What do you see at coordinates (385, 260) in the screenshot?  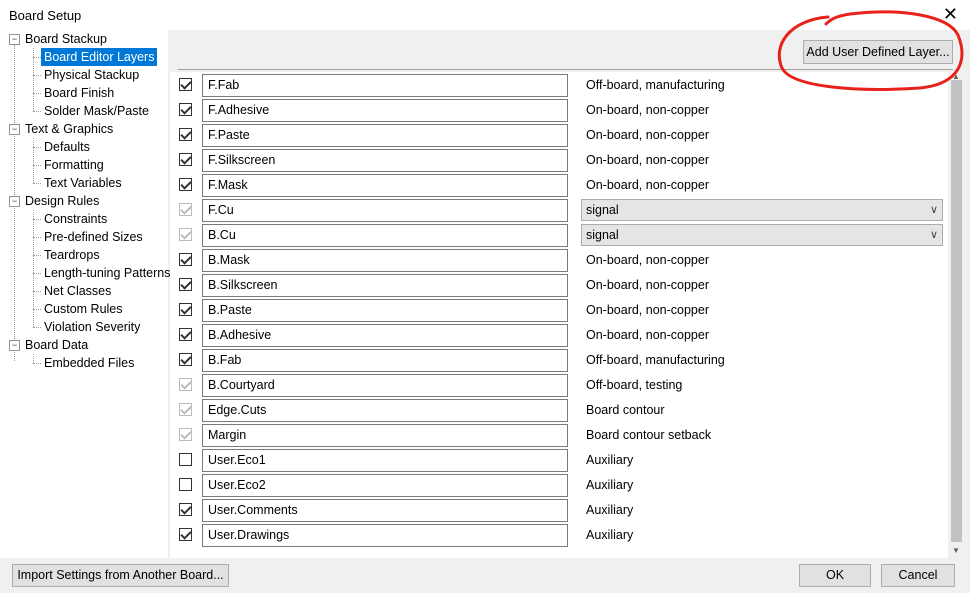 I see `layer-name-field: B.Mask` at bounding box center [385, 260].